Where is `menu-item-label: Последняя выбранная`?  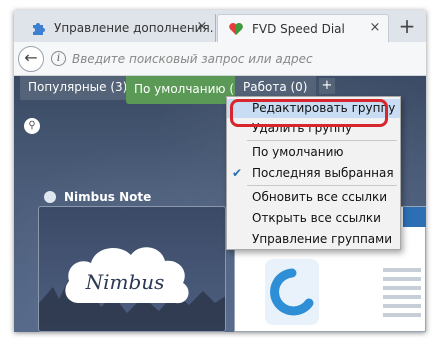
menu-item-label: Последняя выбранная is located at coordinates (323, 173).